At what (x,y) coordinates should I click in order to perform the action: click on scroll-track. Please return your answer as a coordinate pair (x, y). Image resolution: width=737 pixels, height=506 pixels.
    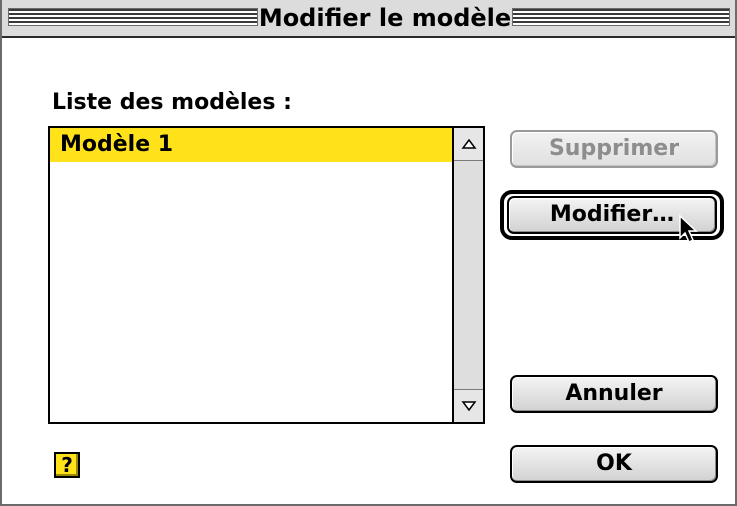
    Looking at the image, I should click on (468, 275).